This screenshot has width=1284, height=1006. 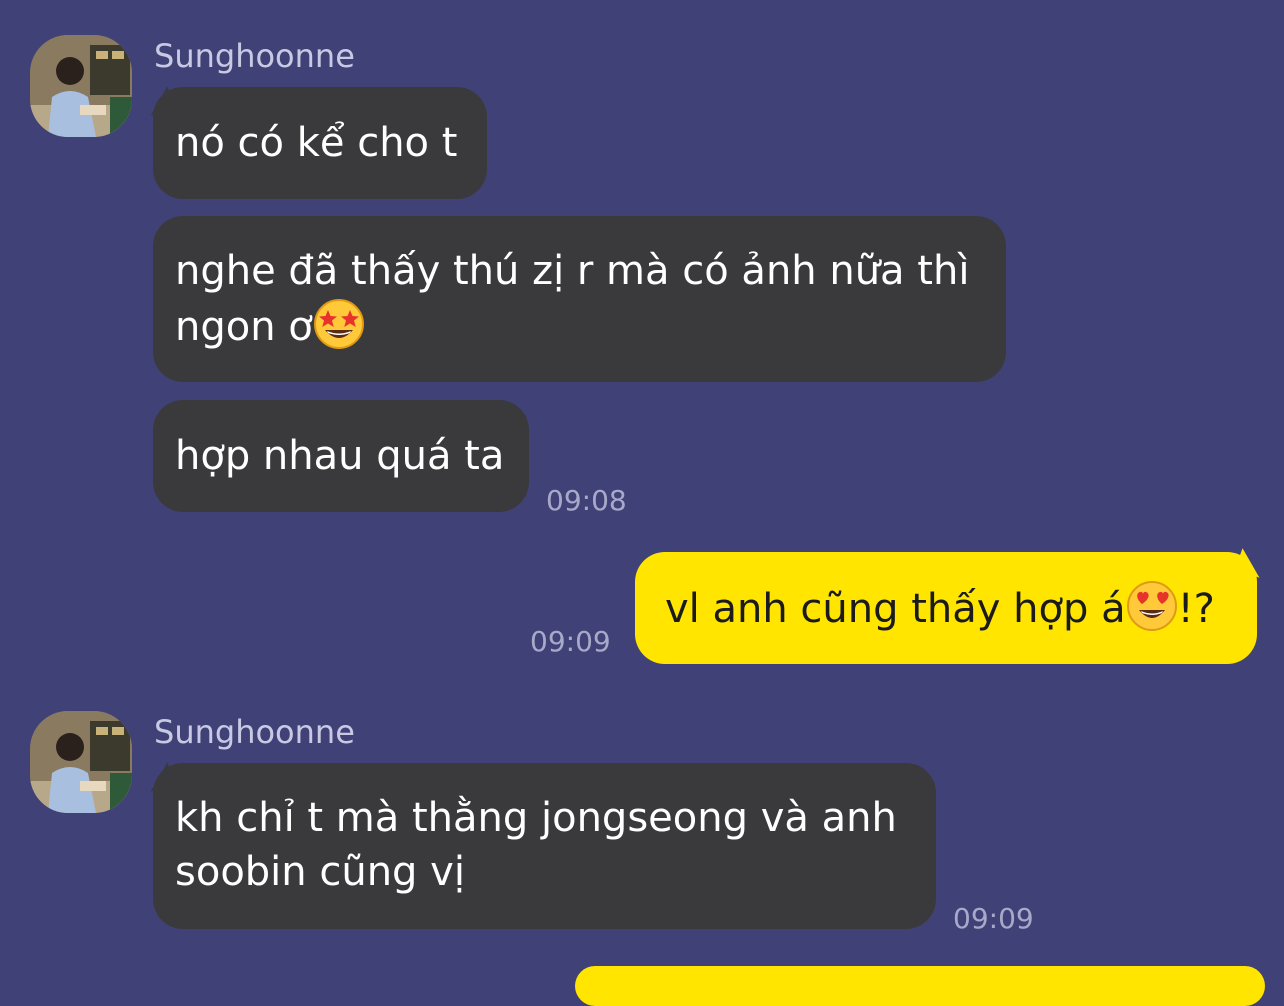 I want to click on incoming-message-bubble: hợp nhau quá ta, so click(x=341, y=456).